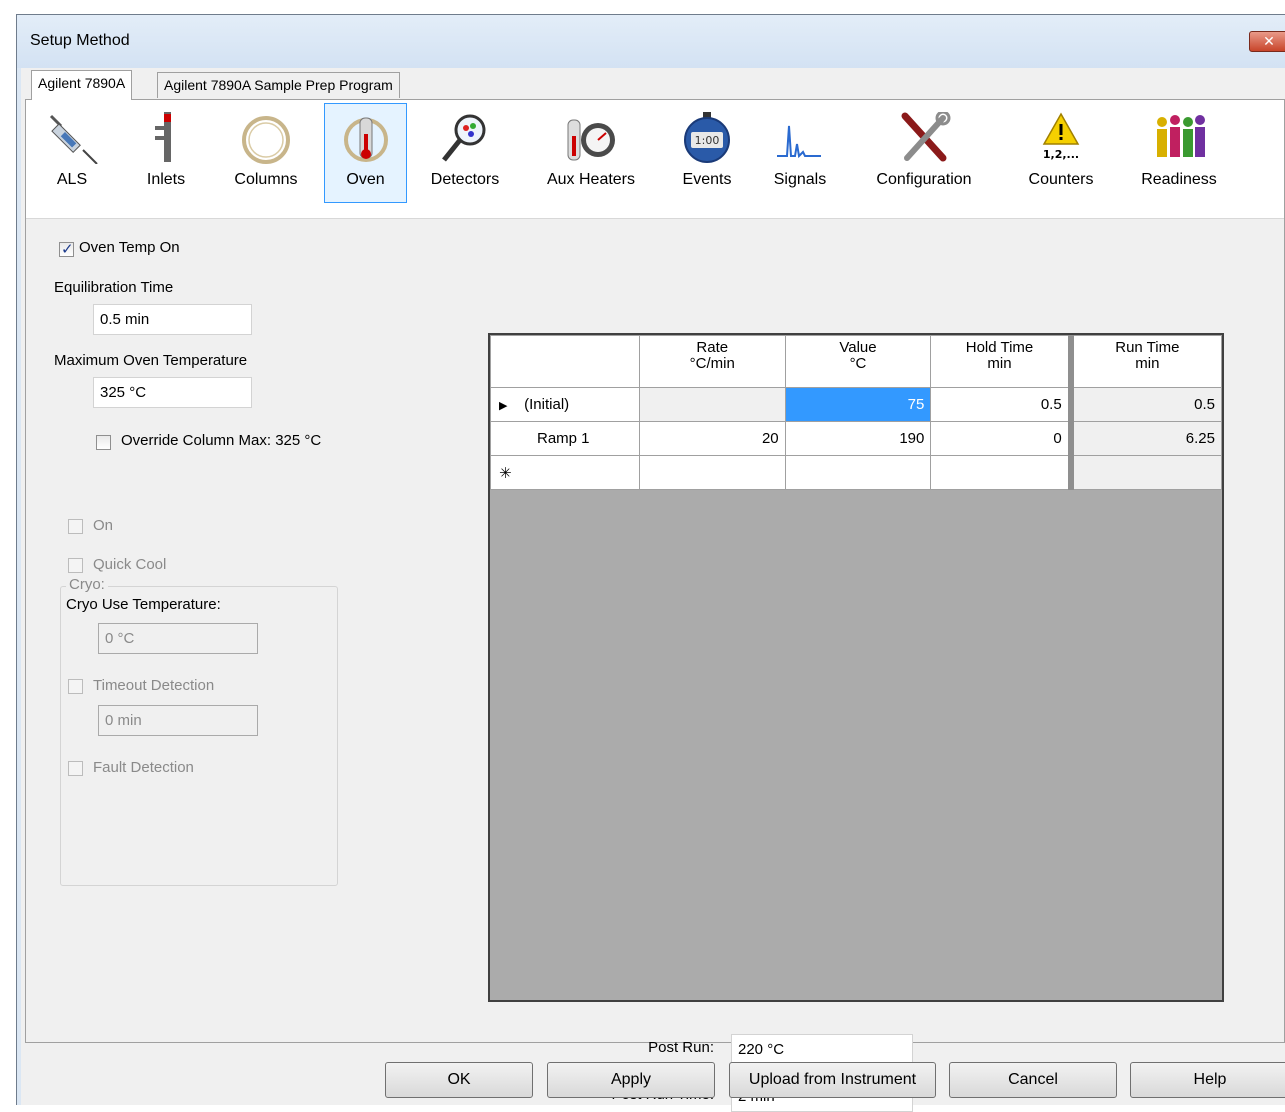 The image size is (1285, 1112). I want to click on header-line1: Rate, so click(712, 347).